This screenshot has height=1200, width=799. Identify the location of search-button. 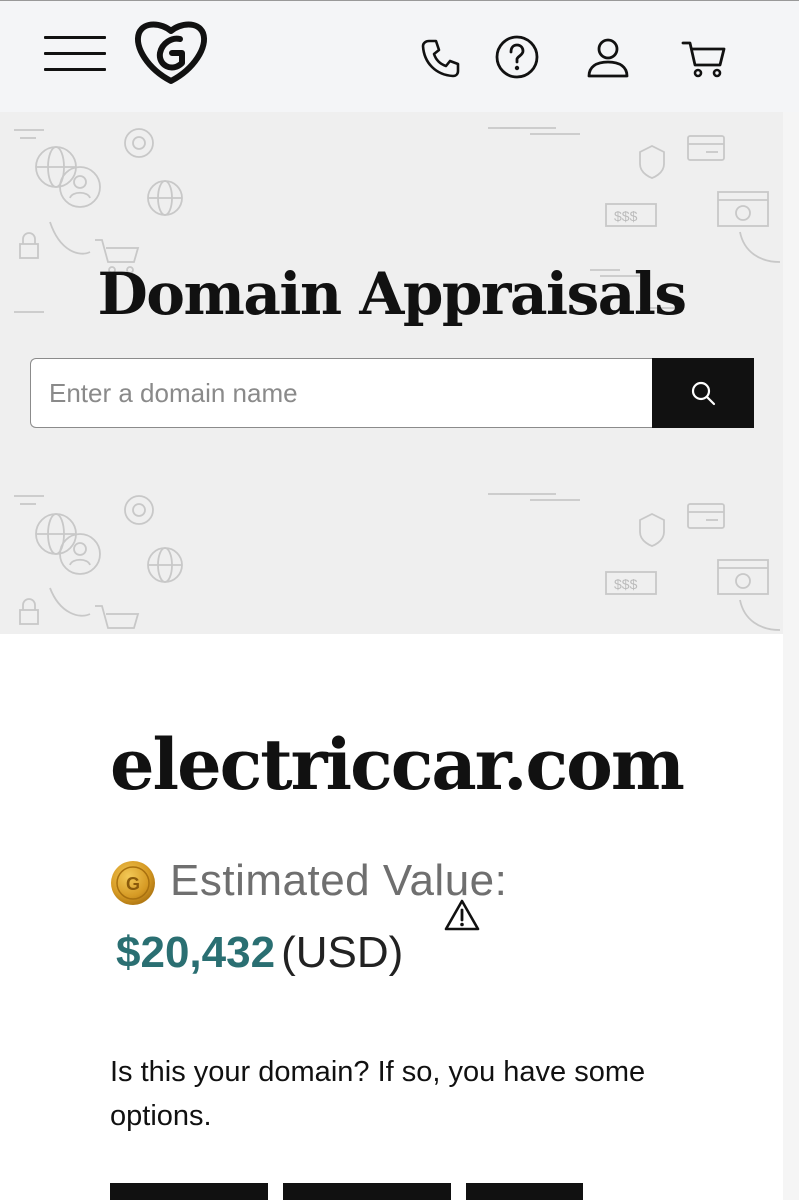
(703, 393).